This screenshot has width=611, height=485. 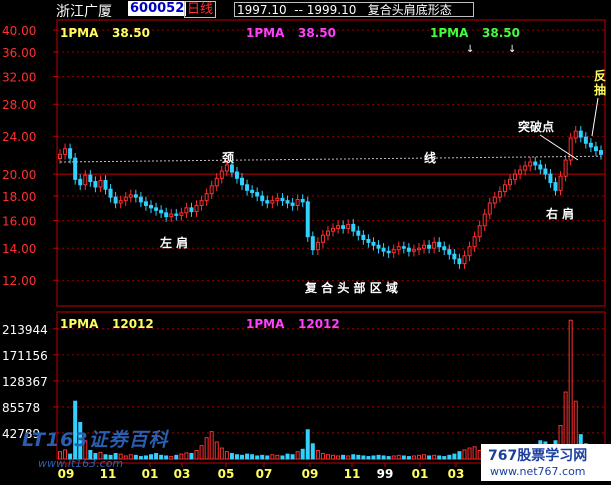 I want to click on period-selector: 日线, so click(x=200, y=9).